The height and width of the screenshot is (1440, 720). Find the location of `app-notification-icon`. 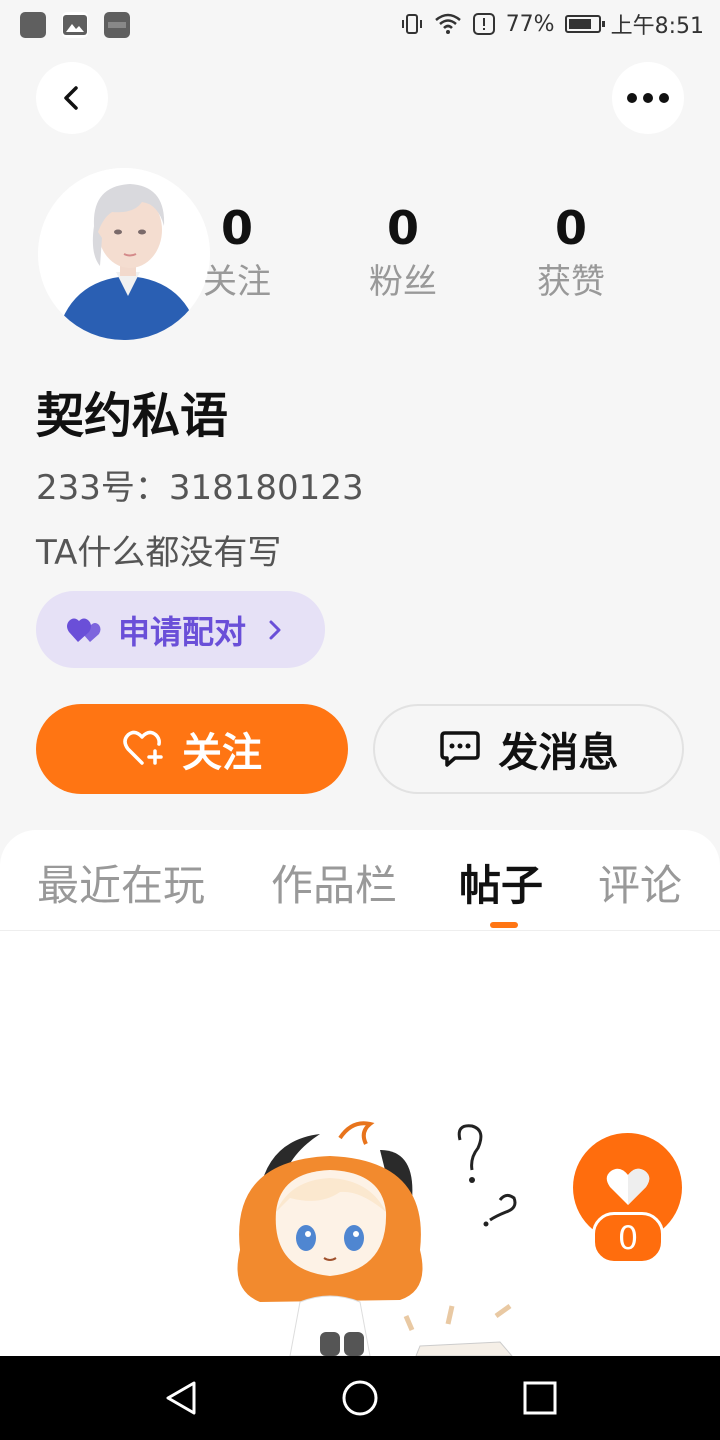

app-notification-icon is located at coordinates (33, 25).